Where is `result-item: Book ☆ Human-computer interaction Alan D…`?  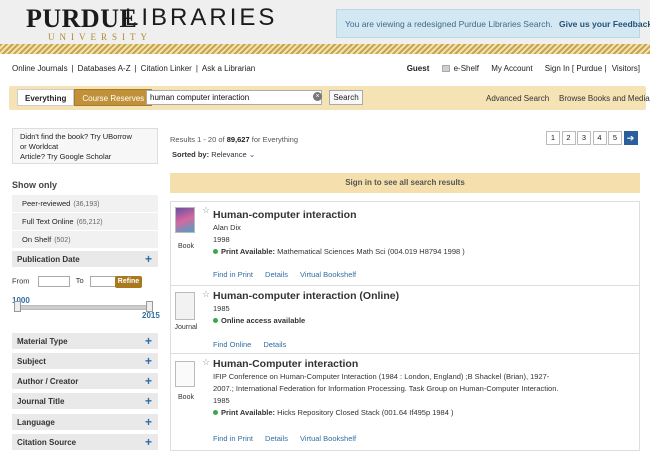
result-item: Book ☆ Human-computer interaction Alan D… is located at coordinates (405, 243).